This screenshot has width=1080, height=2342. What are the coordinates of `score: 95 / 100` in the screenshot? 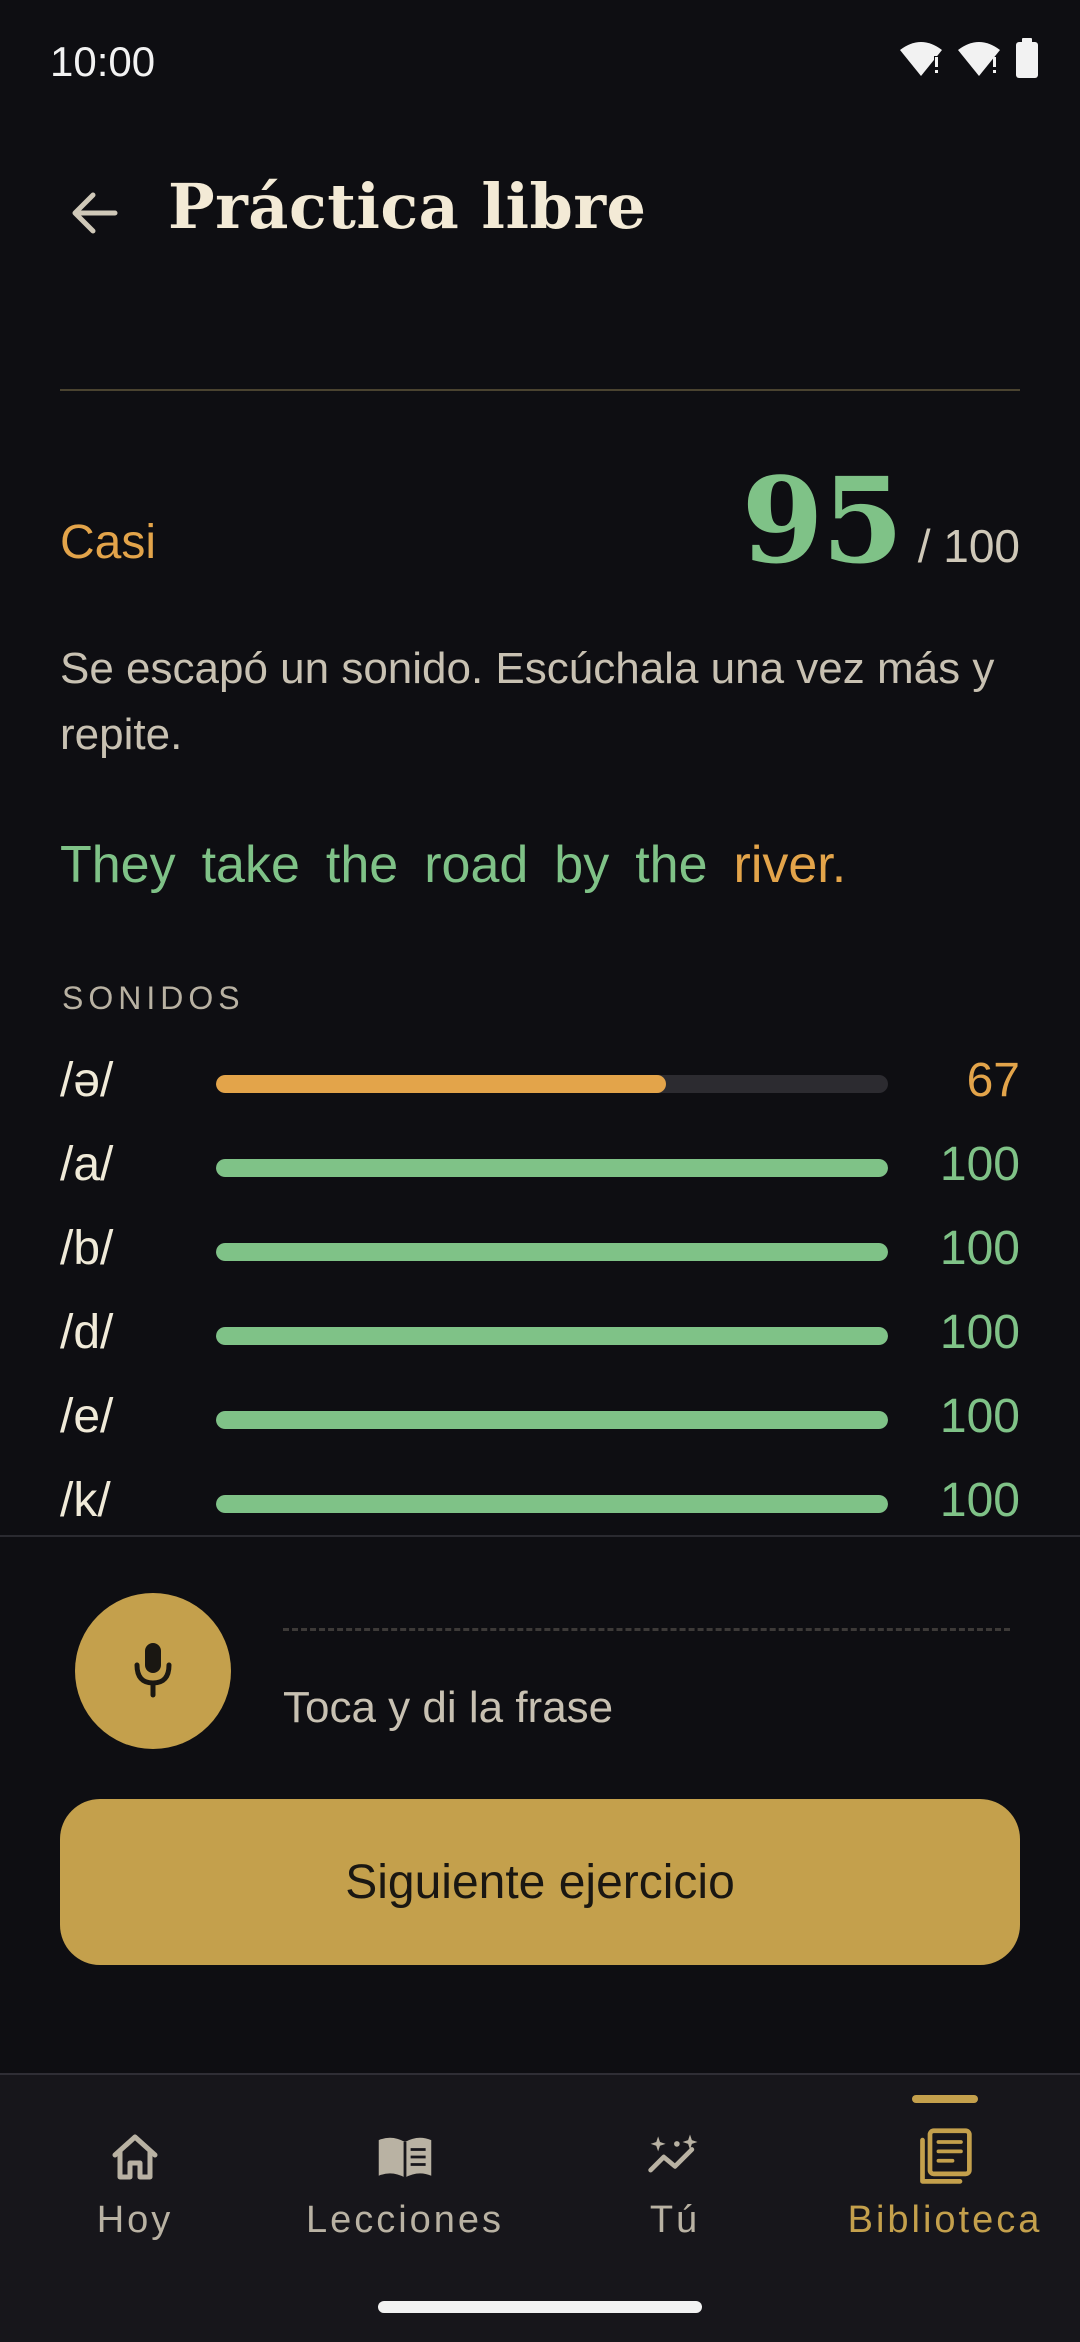 It's located at (880, 521).